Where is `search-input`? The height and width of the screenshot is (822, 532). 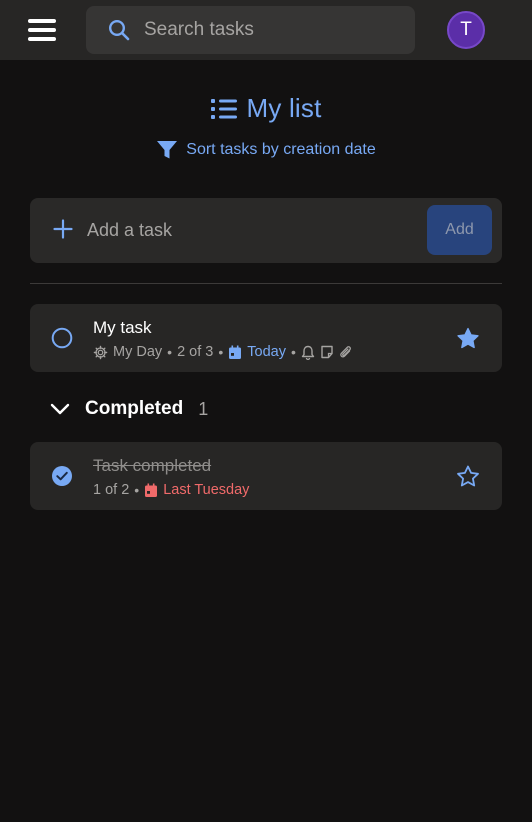 search-input is located at coordinates (274, 30).